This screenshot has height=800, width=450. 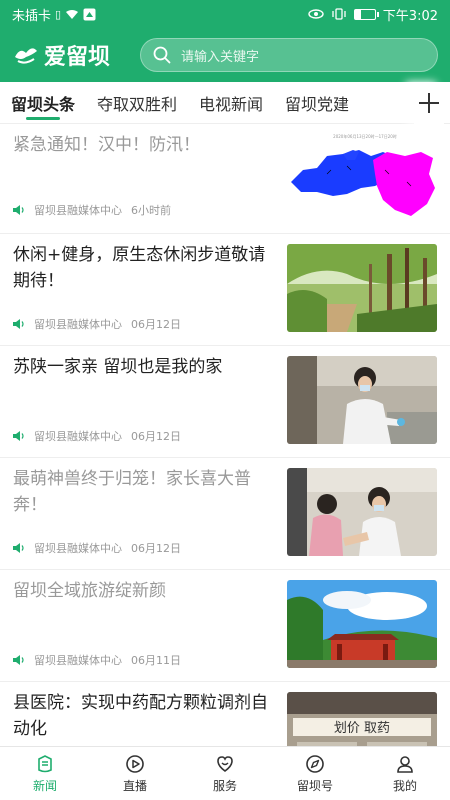 What do you see at coordinates (231, 103) in the screenshot?
I see `tab-tv-news: 电视新闻` at bounding box center [231, 103].